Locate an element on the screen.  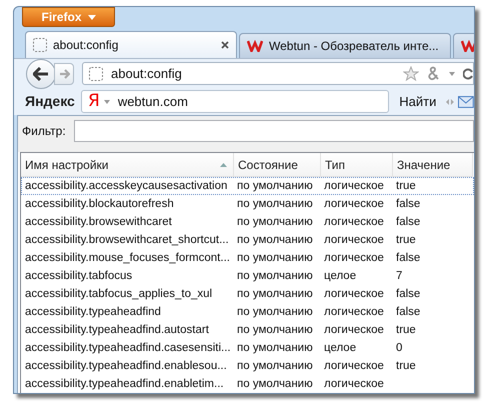
table-row: accessibility.typeaheadfind.autostart по умолчанию логическое true is located at coordinates (247, 330).